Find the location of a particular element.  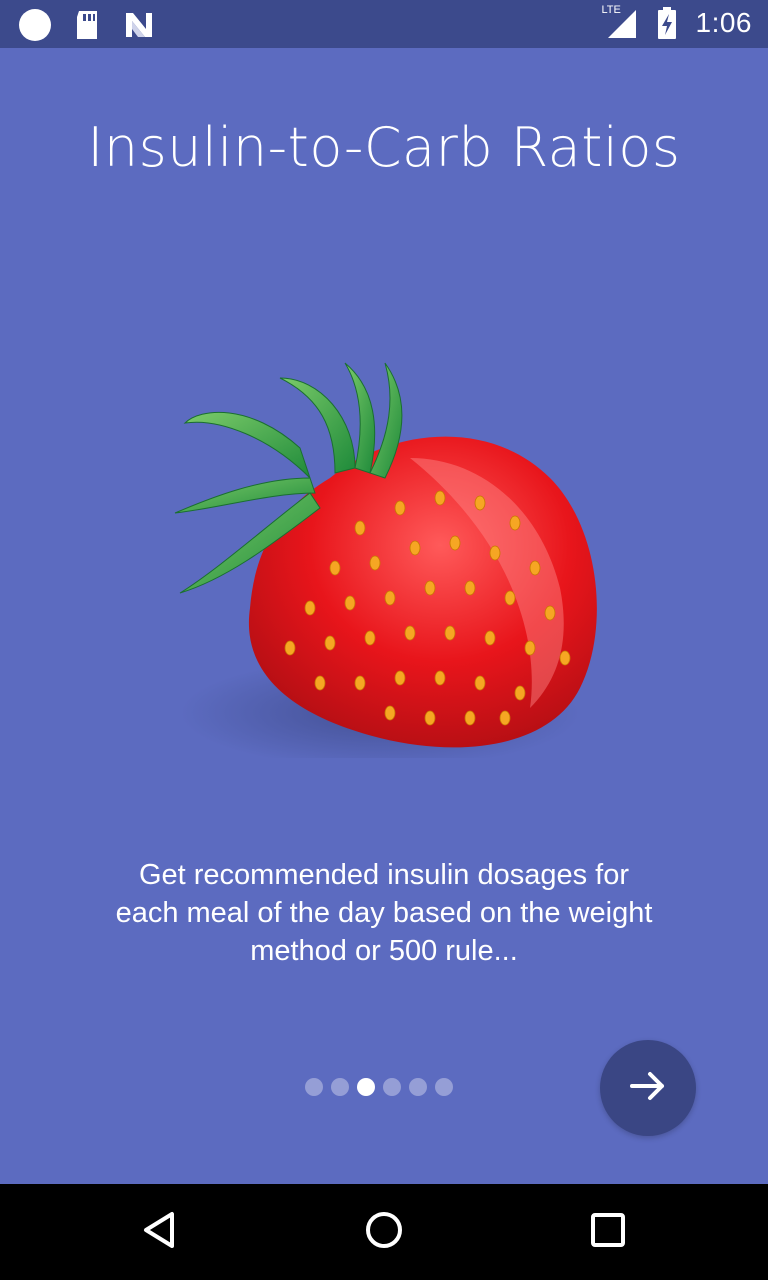

status-left-icons is located at coordinates (87, 25).